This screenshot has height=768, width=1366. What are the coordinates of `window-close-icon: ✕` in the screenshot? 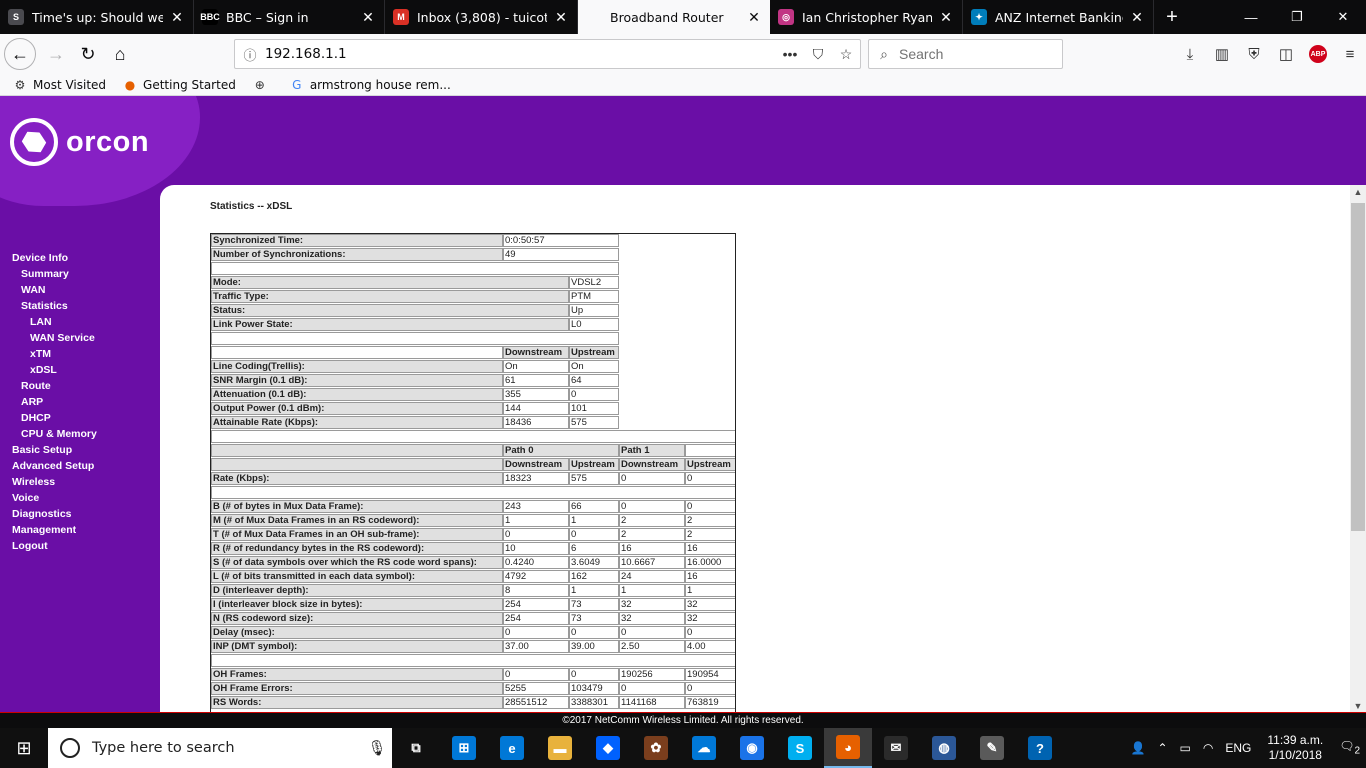 It's located at (1343, 17).